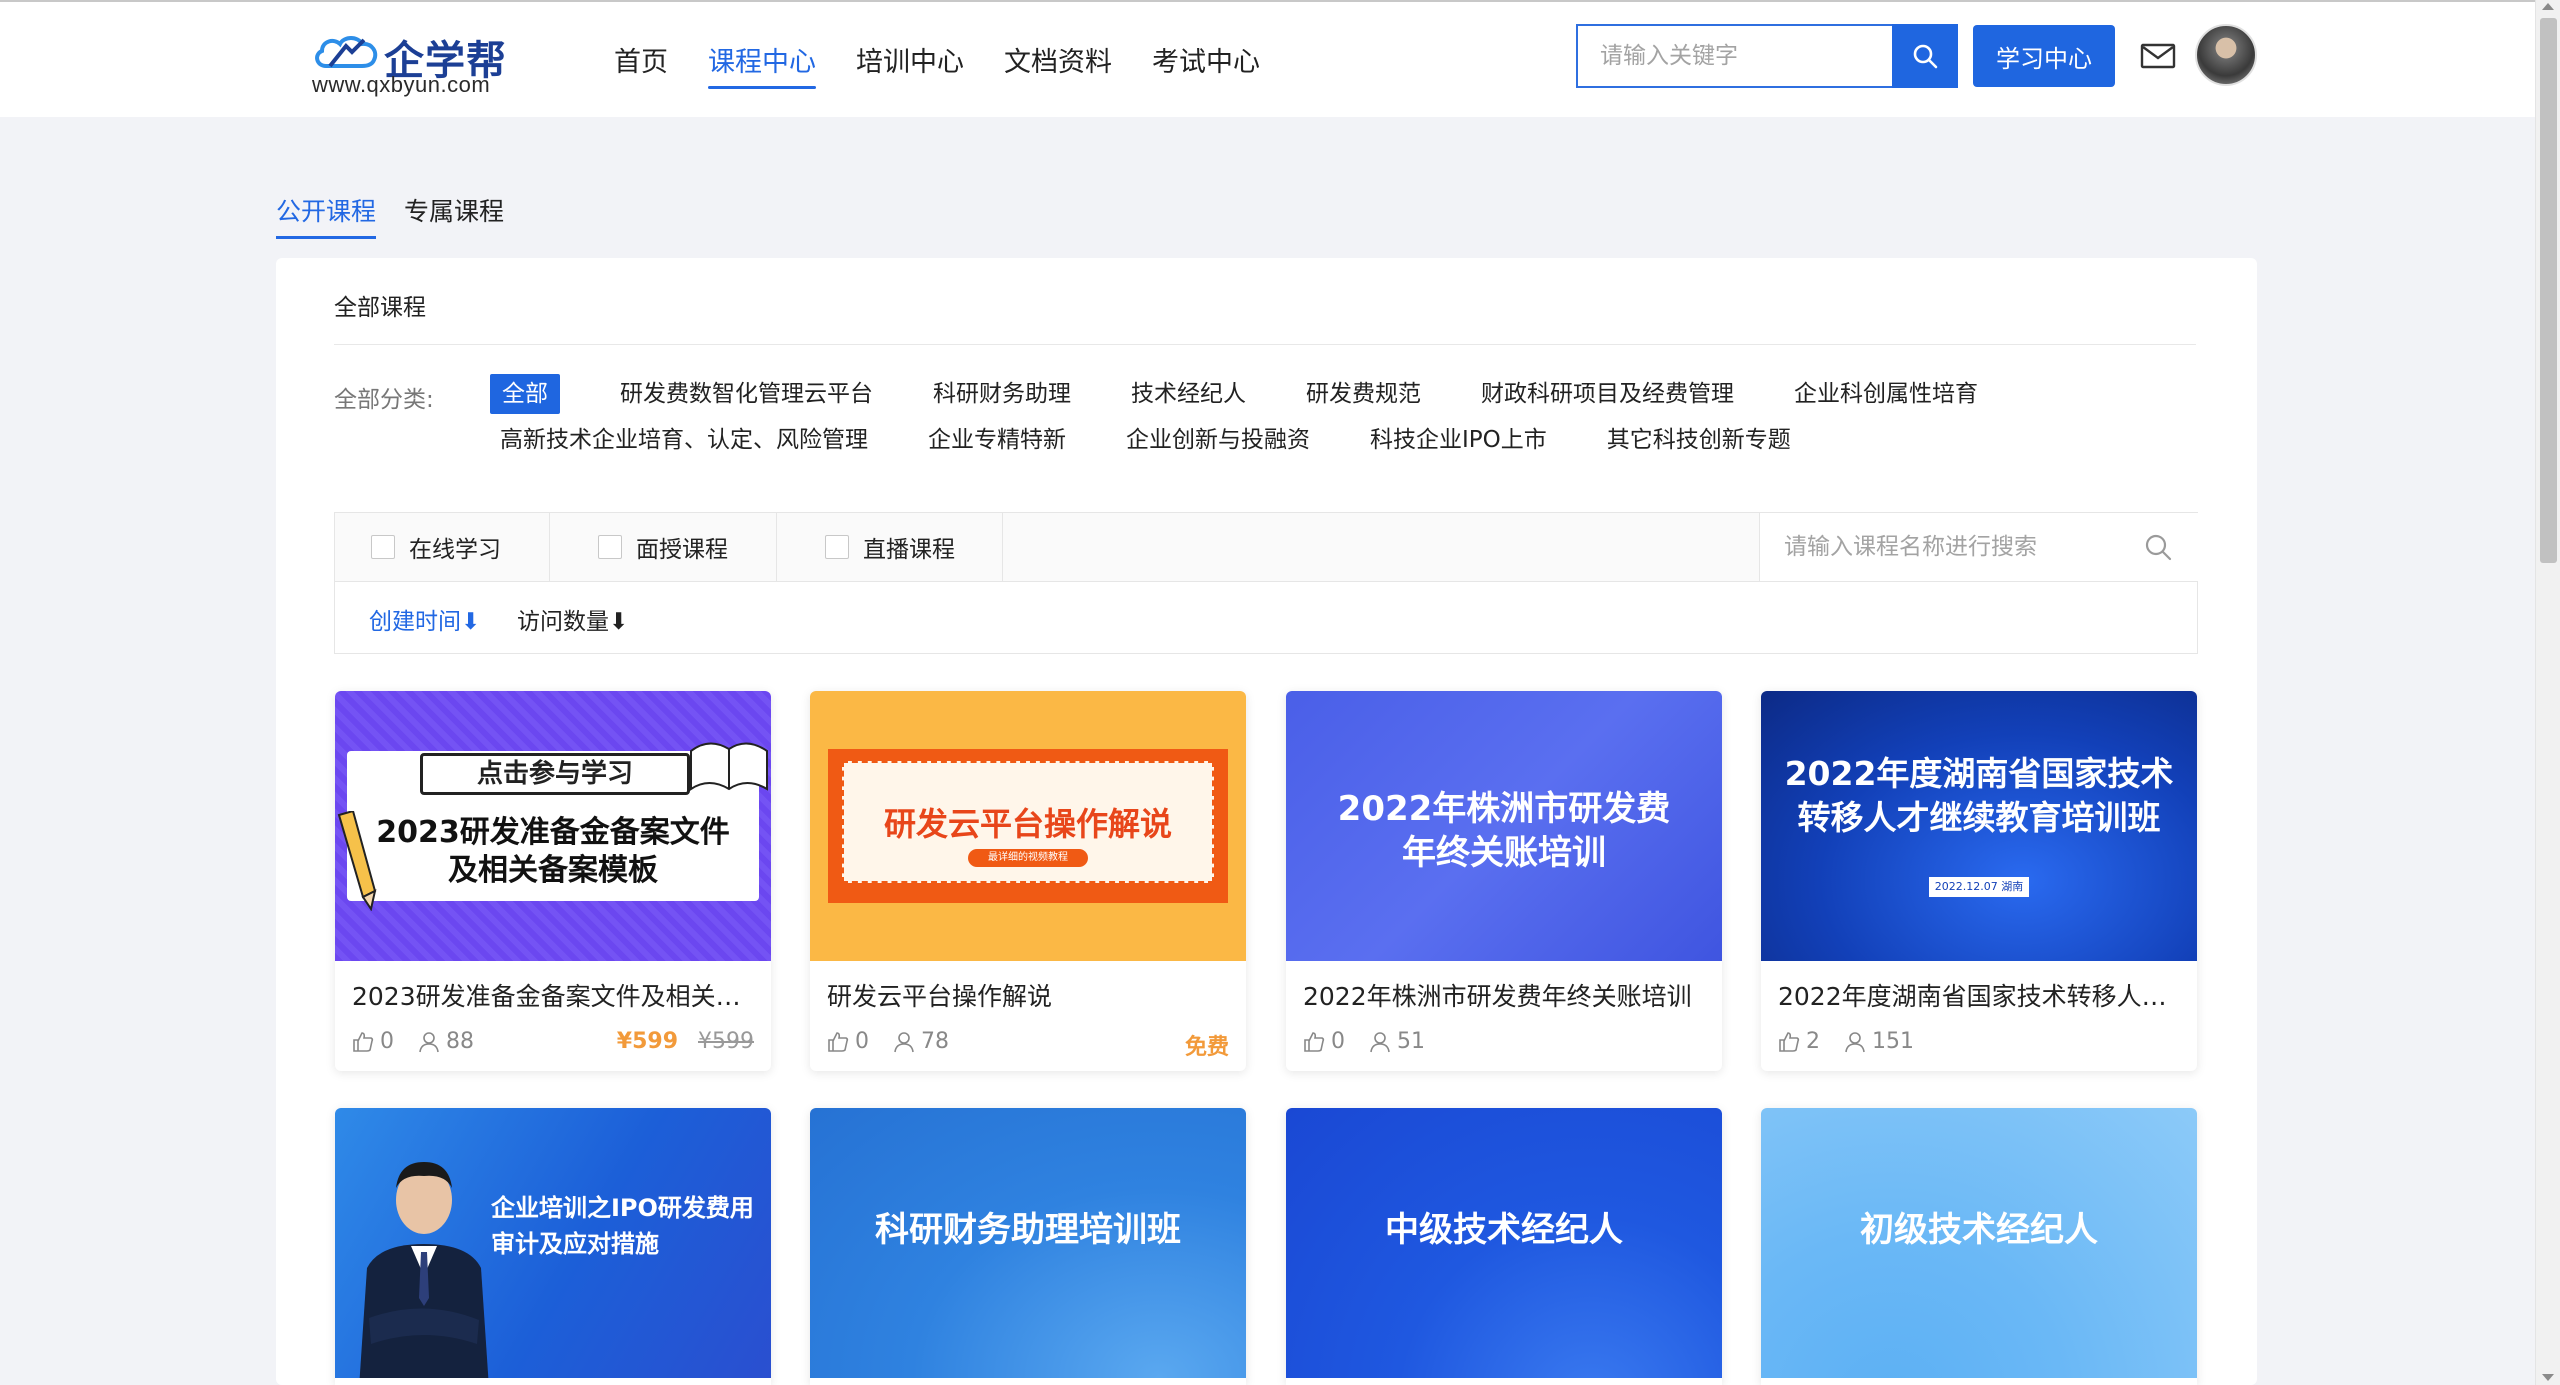  What do you see at coordinates (2158, 56) in the screenshot?
I see `mail-icon` at bounding box center [2158, 56].